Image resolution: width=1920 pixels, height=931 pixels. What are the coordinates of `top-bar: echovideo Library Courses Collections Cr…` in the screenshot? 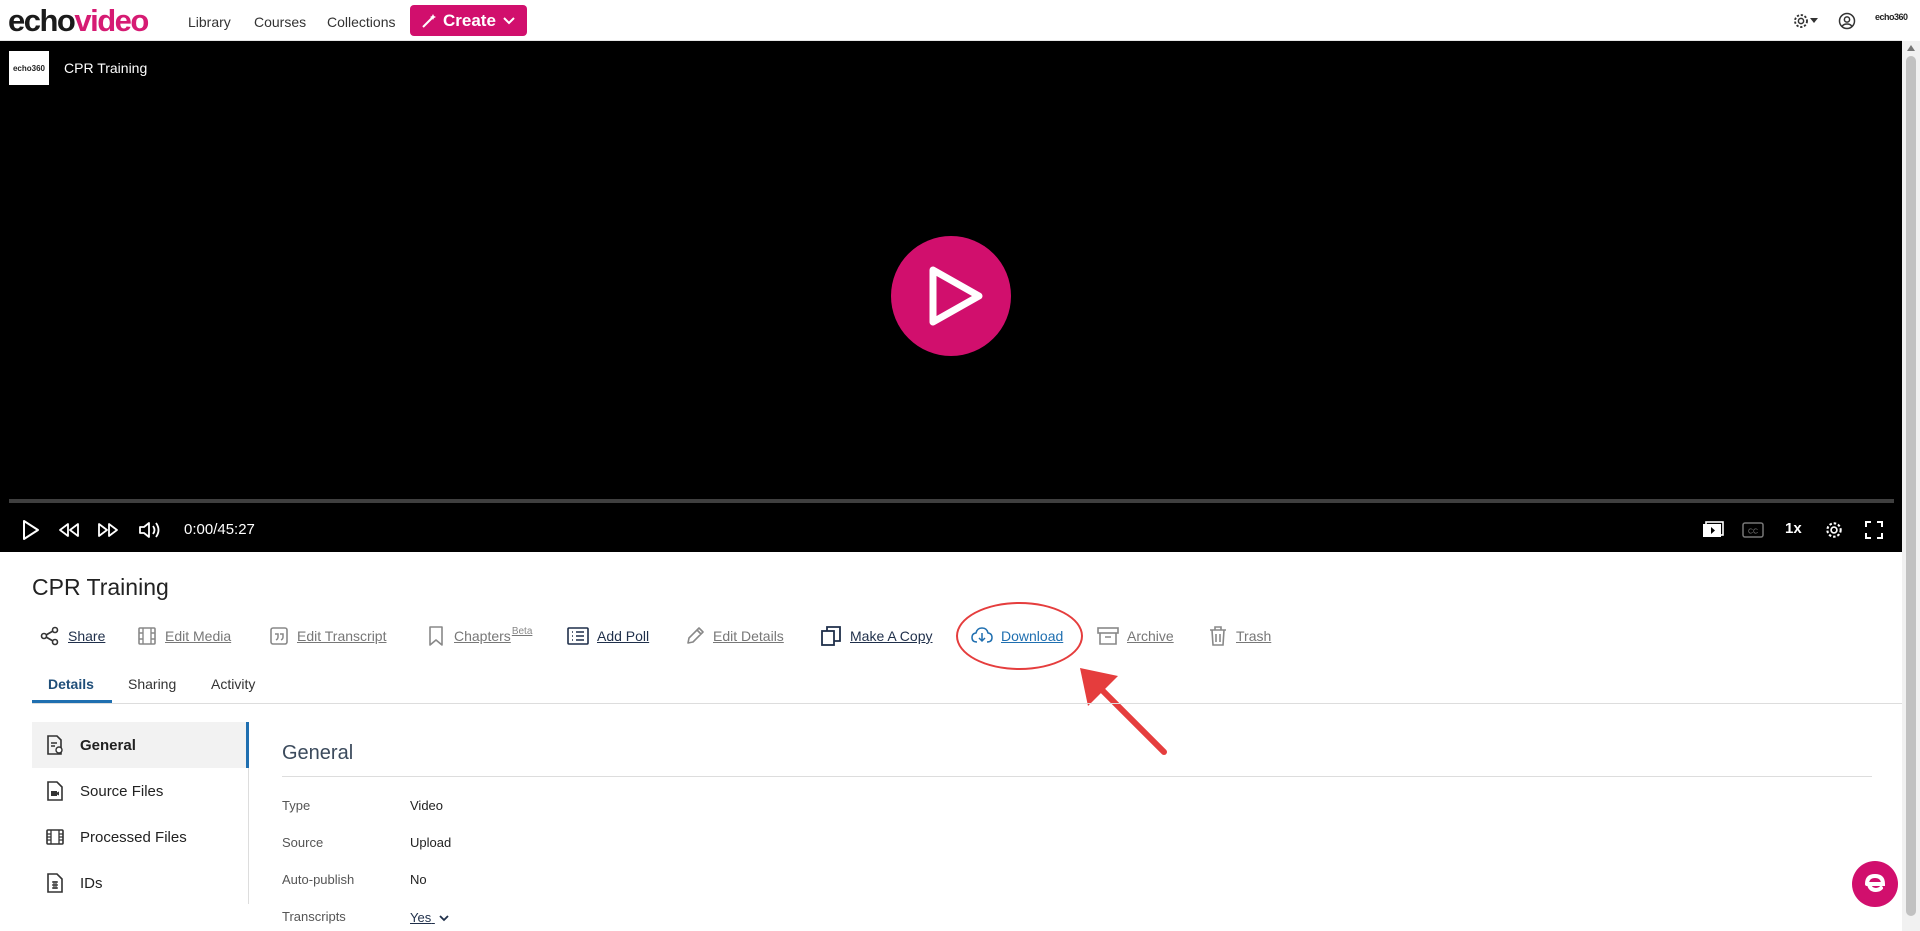 It's located at (954, 20).